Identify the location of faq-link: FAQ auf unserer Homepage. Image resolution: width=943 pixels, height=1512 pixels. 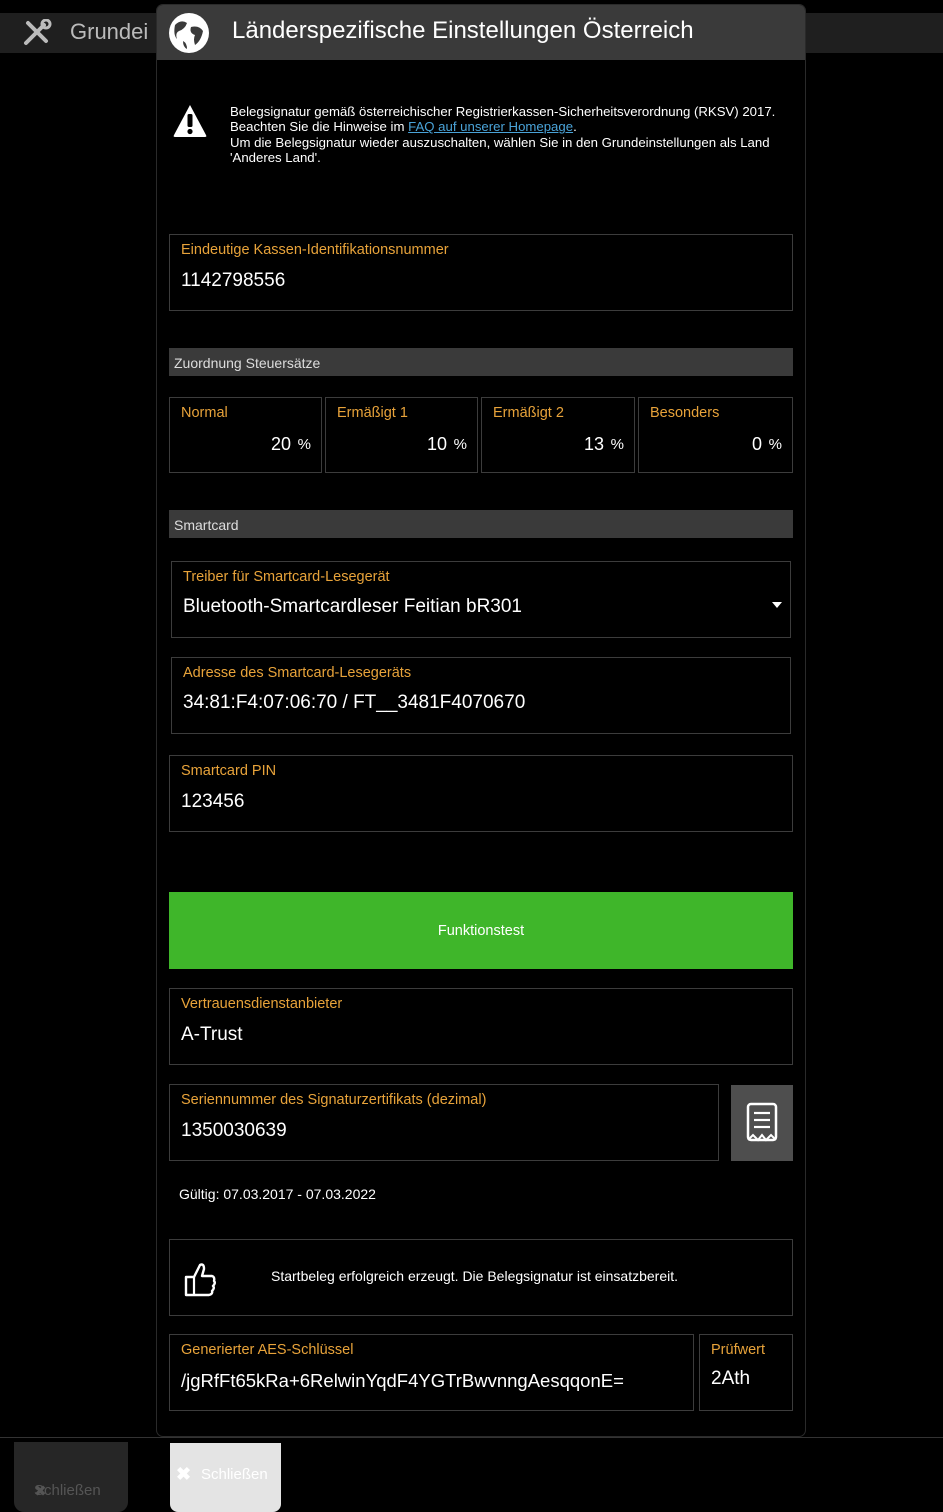
(490, 126).